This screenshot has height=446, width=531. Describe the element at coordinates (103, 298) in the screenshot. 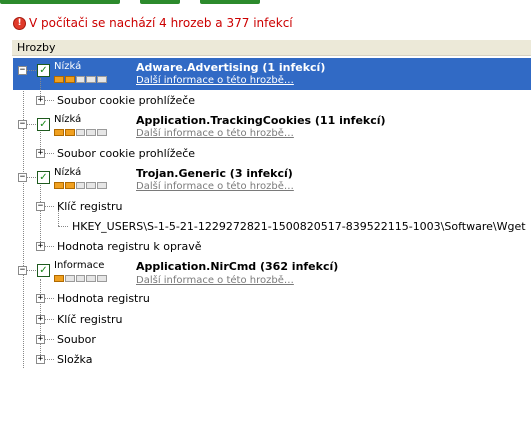

I see `tree-item: Hodnota registru` at that location.